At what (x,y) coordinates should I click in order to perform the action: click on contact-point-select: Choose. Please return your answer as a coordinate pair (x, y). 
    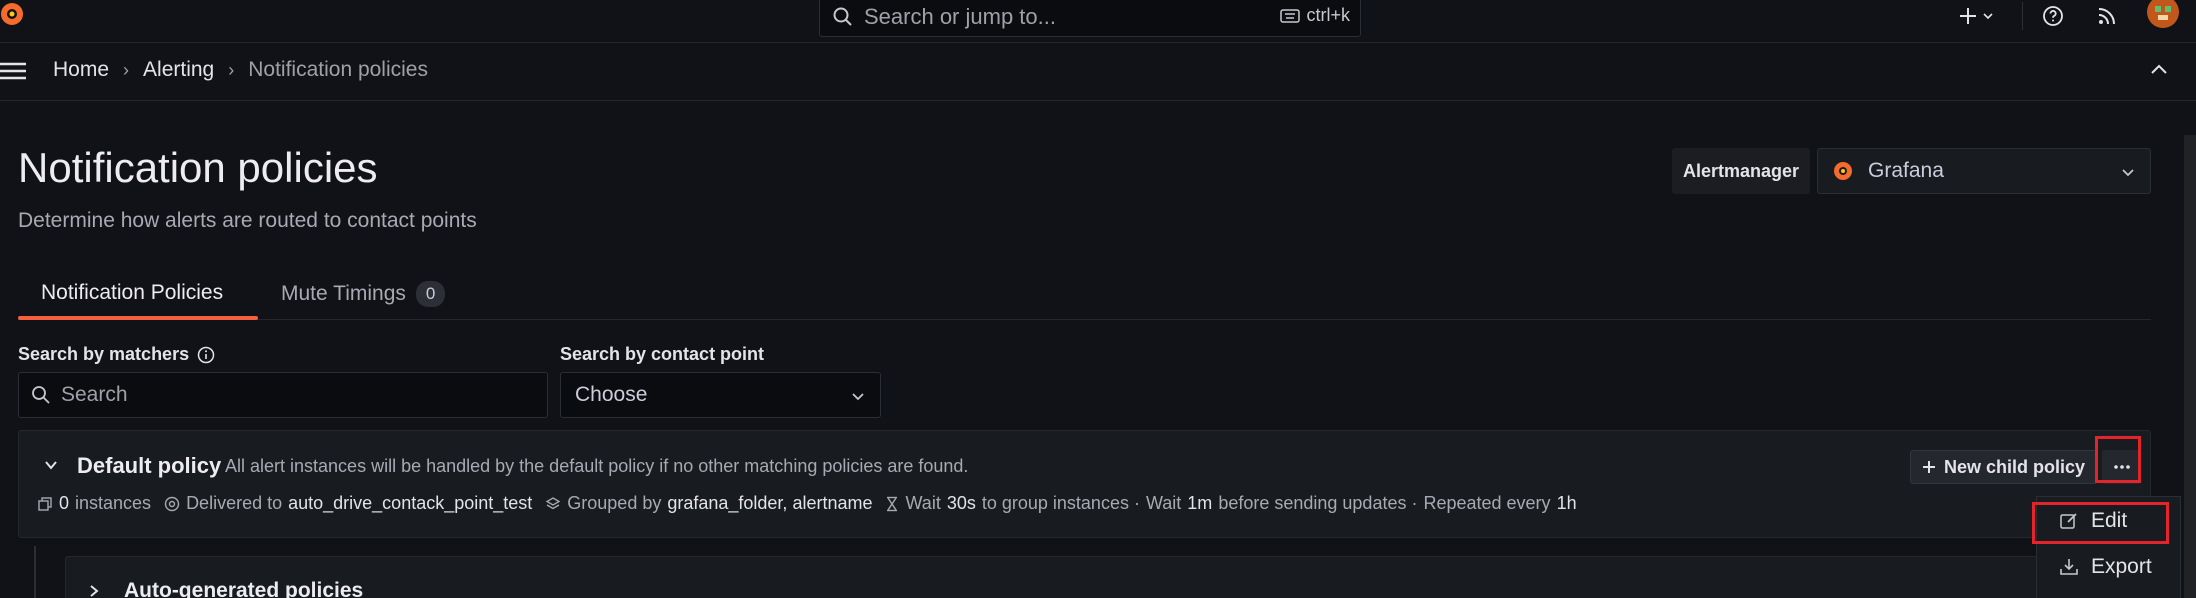
    Looking at the image, I should click on (720, 395).